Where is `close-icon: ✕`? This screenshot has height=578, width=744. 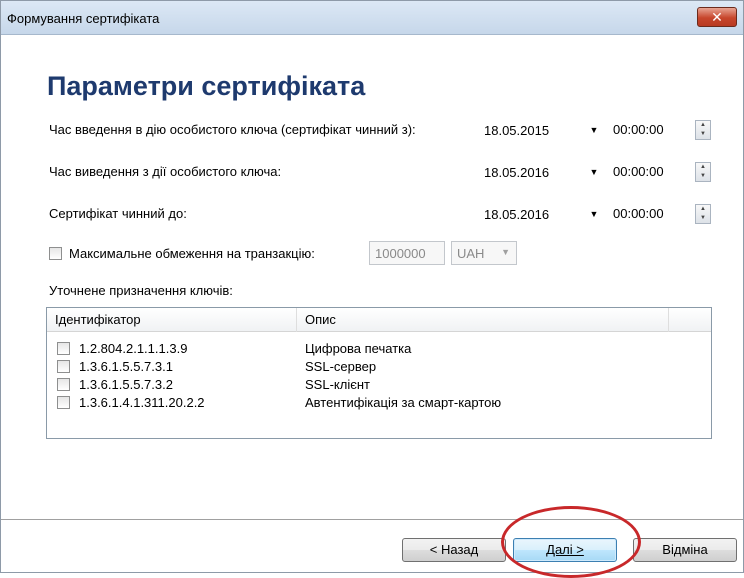
close-icon: ✕ is located at coordinates (717, 17).